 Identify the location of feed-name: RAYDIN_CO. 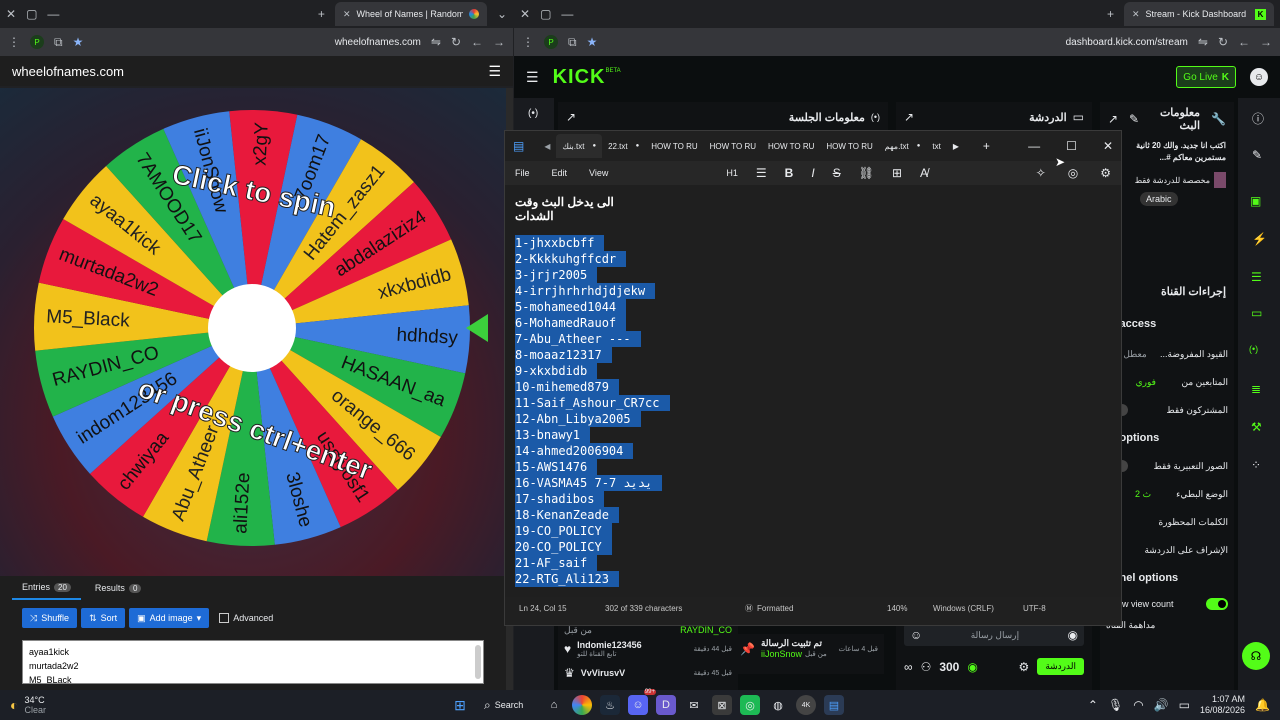
(706, 630).